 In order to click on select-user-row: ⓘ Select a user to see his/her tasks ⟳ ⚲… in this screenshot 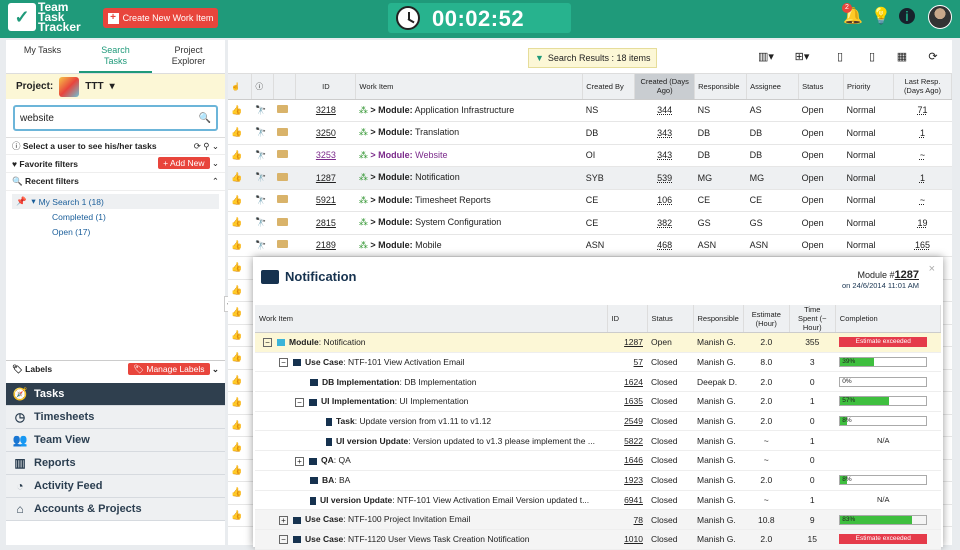, I will do `click(115, 146)`.